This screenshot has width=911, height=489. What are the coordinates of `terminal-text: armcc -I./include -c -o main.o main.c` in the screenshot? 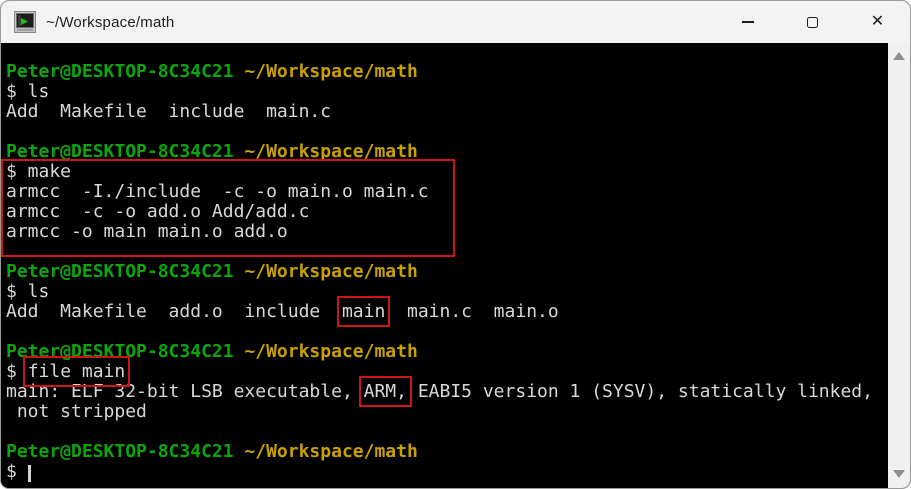 It's located at (217, 191).